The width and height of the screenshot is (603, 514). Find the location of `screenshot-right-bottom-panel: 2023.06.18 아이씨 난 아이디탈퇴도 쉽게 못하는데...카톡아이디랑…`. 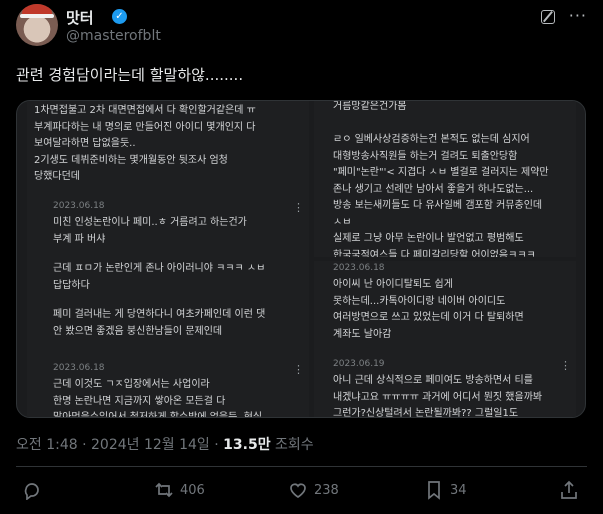

screenshot-right-bottom-panel: 2023.06.18 아이씨 난 아이디탈퇴도 쉽게 못하는데...카톡아이디랑… is located at coordinates (445, 339).